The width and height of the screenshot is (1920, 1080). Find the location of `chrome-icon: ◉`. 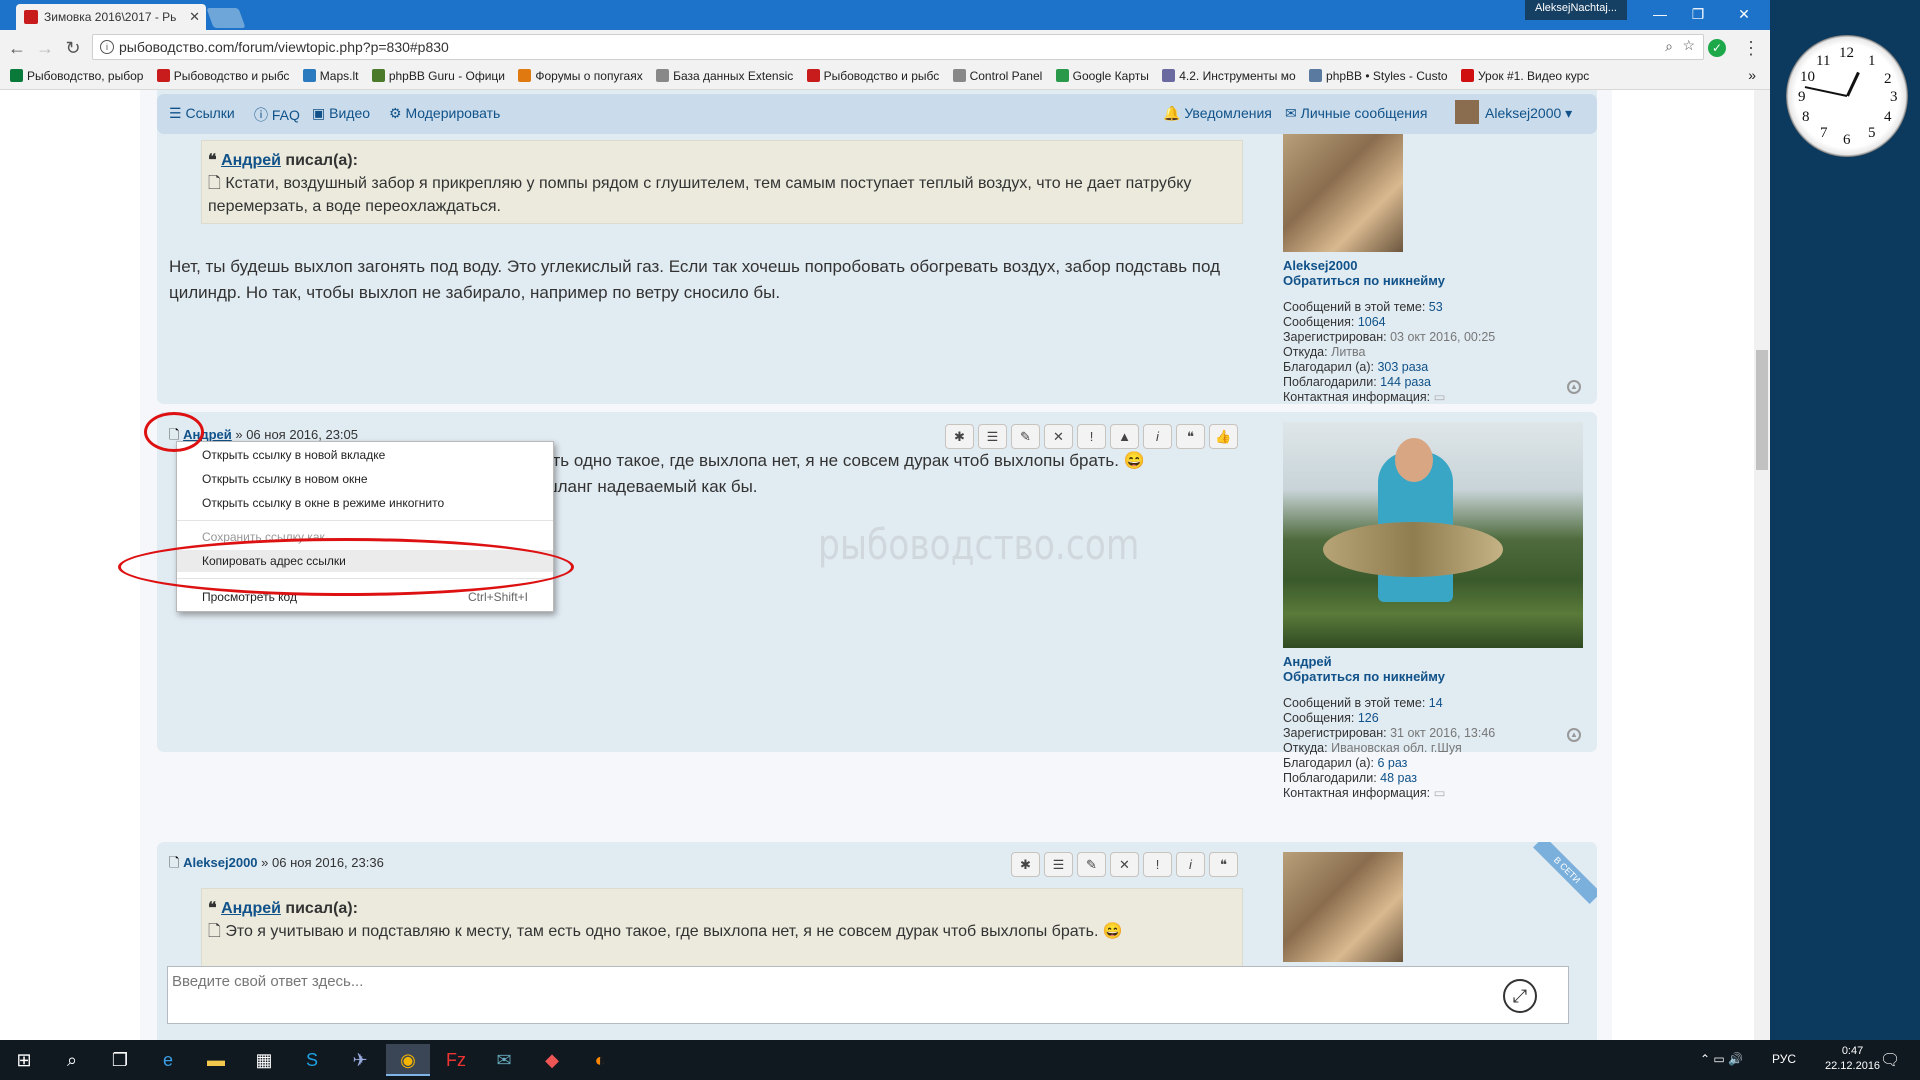

chrome-icon: ◉ is located at coordinates (408, 1060).